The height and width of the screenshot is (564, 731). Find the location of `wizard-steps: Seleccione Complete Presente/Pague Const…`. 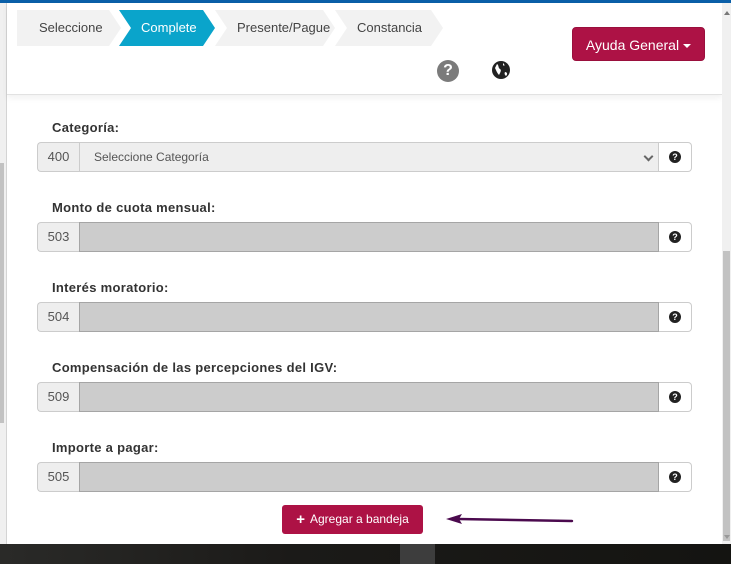

wizard-steps: Seleccione Complete Presente/Pague Const… is located at coordinates (233, 28).